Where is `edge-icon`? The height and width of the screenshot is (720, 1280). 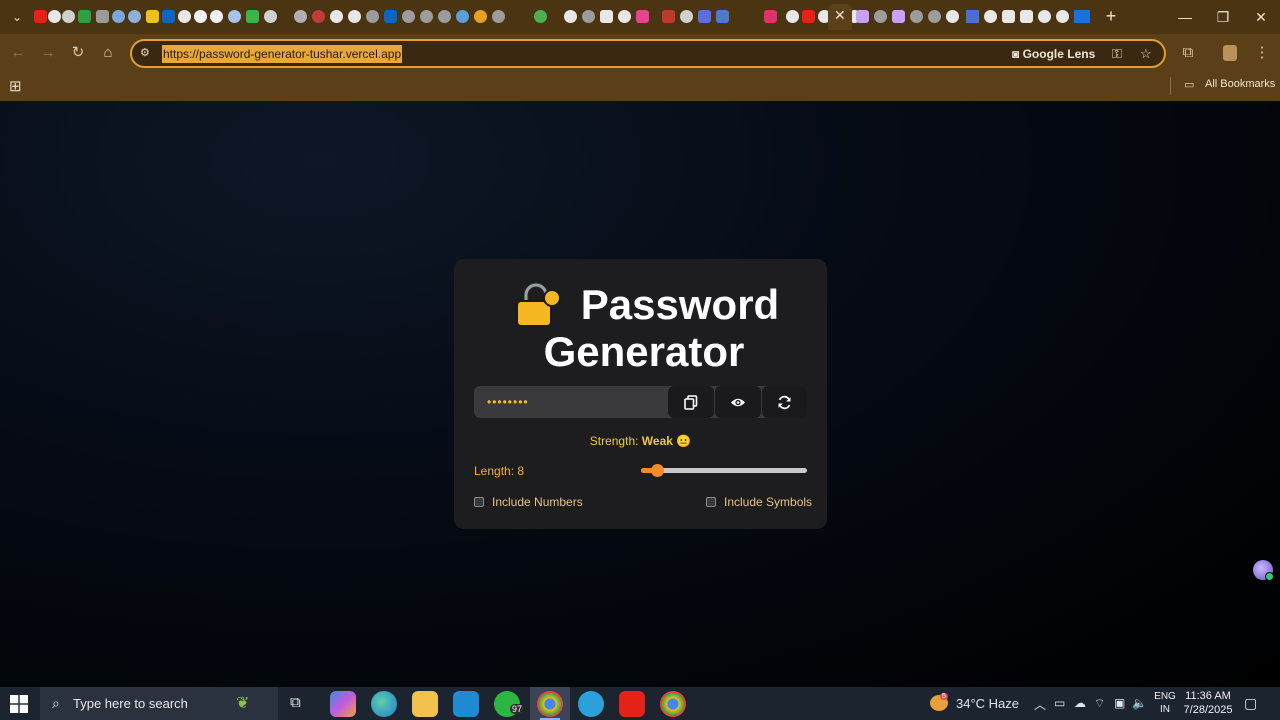
edge-icon is located at coordinates (384, 704).